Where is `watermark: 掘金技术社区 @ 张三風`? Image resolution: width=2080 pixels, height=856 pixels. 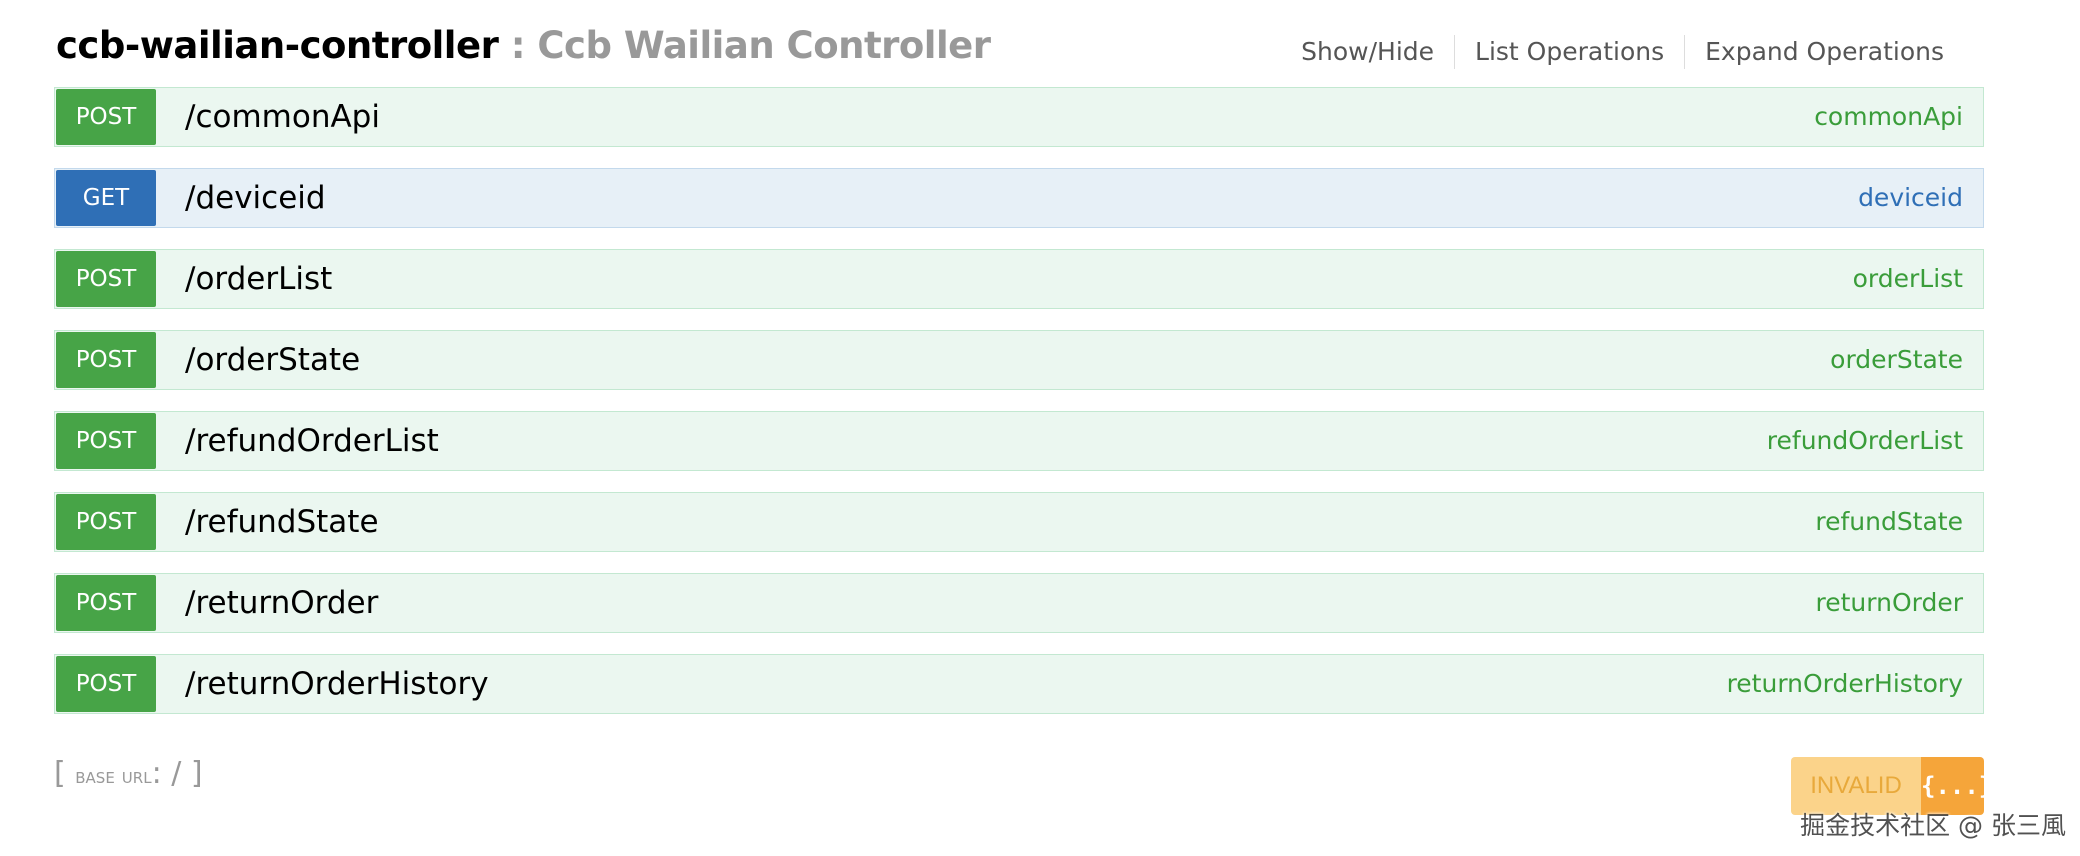
watermark: 掘金技术社区 @ 张三風 is located at coordinates (1933, 825).